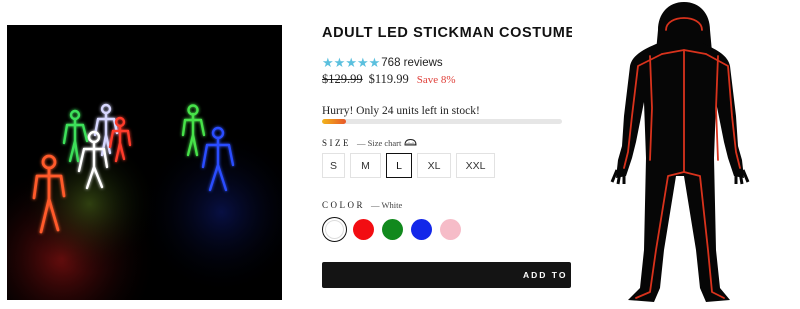 The width and height of the screenshot is (800, 309). Describe the element at coordinates (401, 111) in the screenshot. I see `stock-message: Hurry! Only 24 units left in stock!` at that location.